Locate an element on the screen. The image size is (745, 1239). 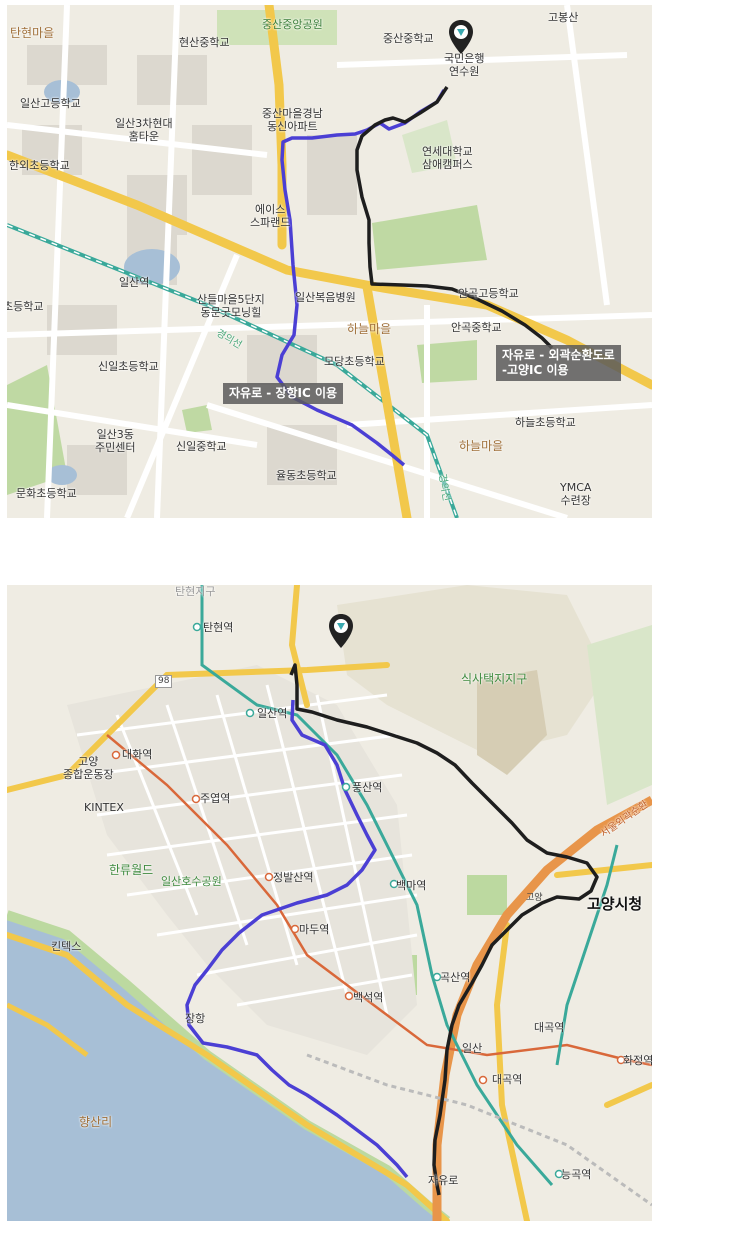
map-label: 곡산역 is located at coordinates (455, 977).